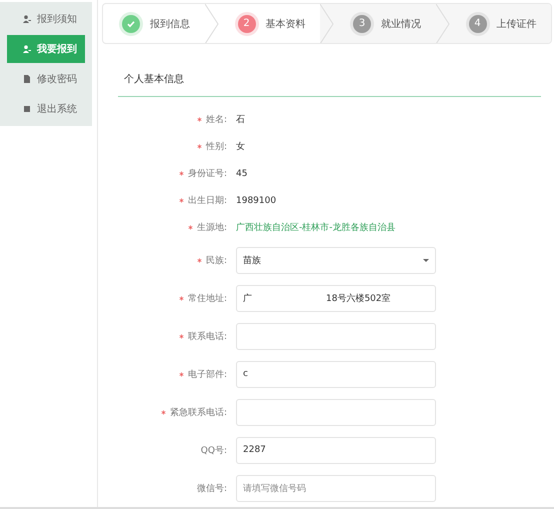 This screenshot has width=554, height=509. I want to click on input-field: 广 18号六楼502室, so click(336, 298).